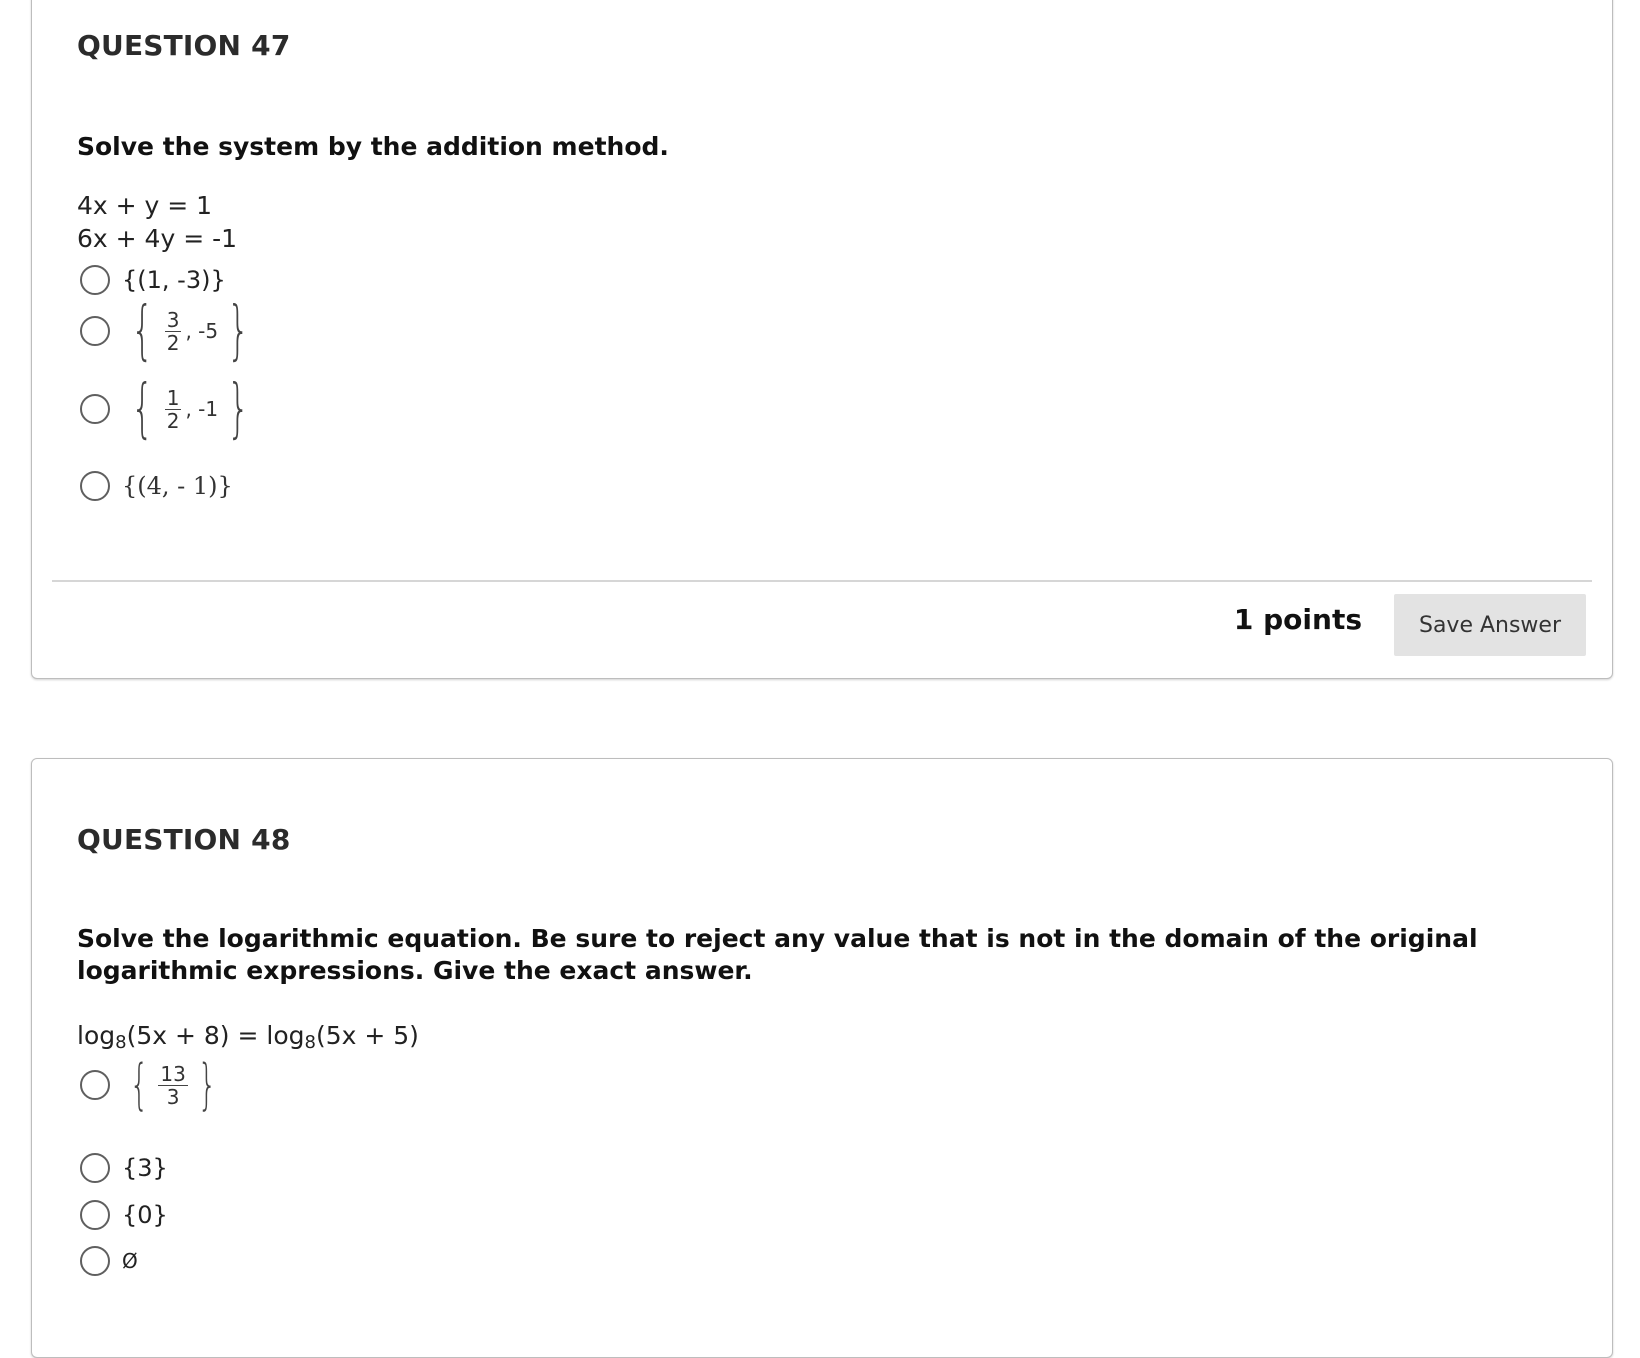  I want to click on q47-option-a: {(1, -3)}, so click(153, 280).